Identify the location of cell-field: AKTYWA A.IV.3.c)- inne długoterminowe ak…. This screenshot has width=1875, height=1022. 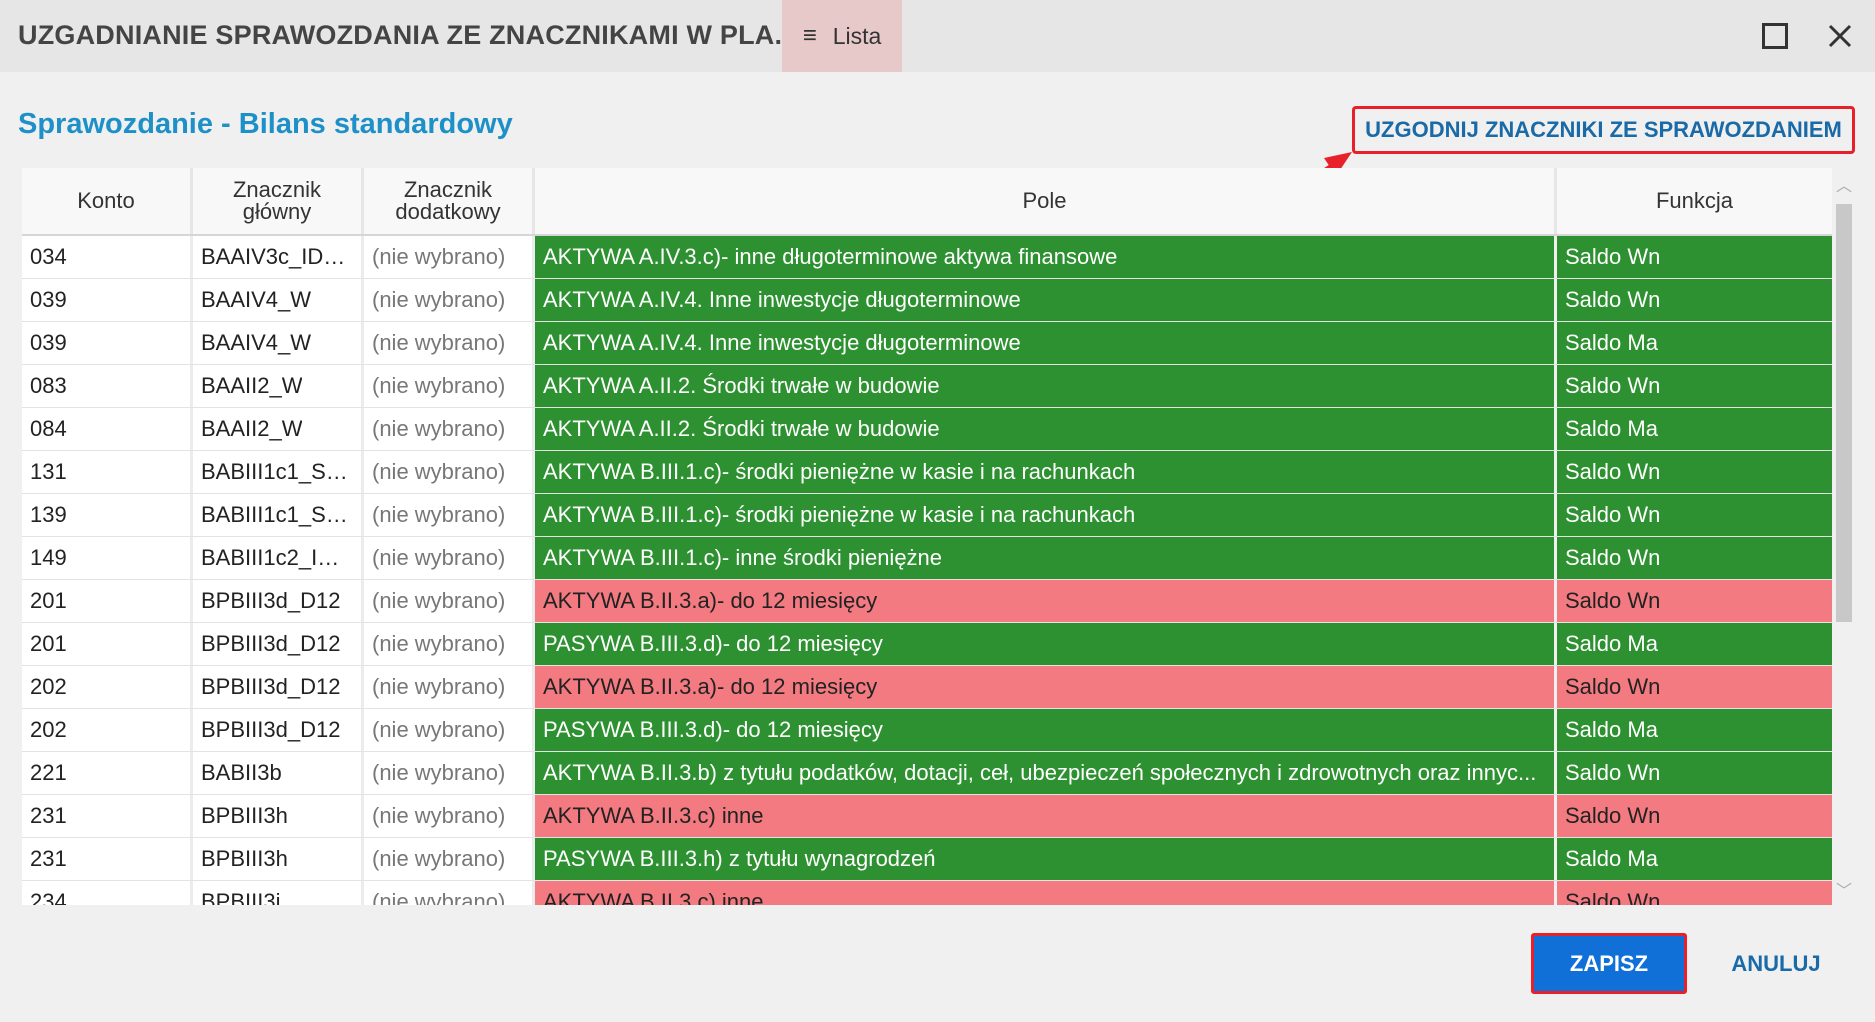
(1046, 257).